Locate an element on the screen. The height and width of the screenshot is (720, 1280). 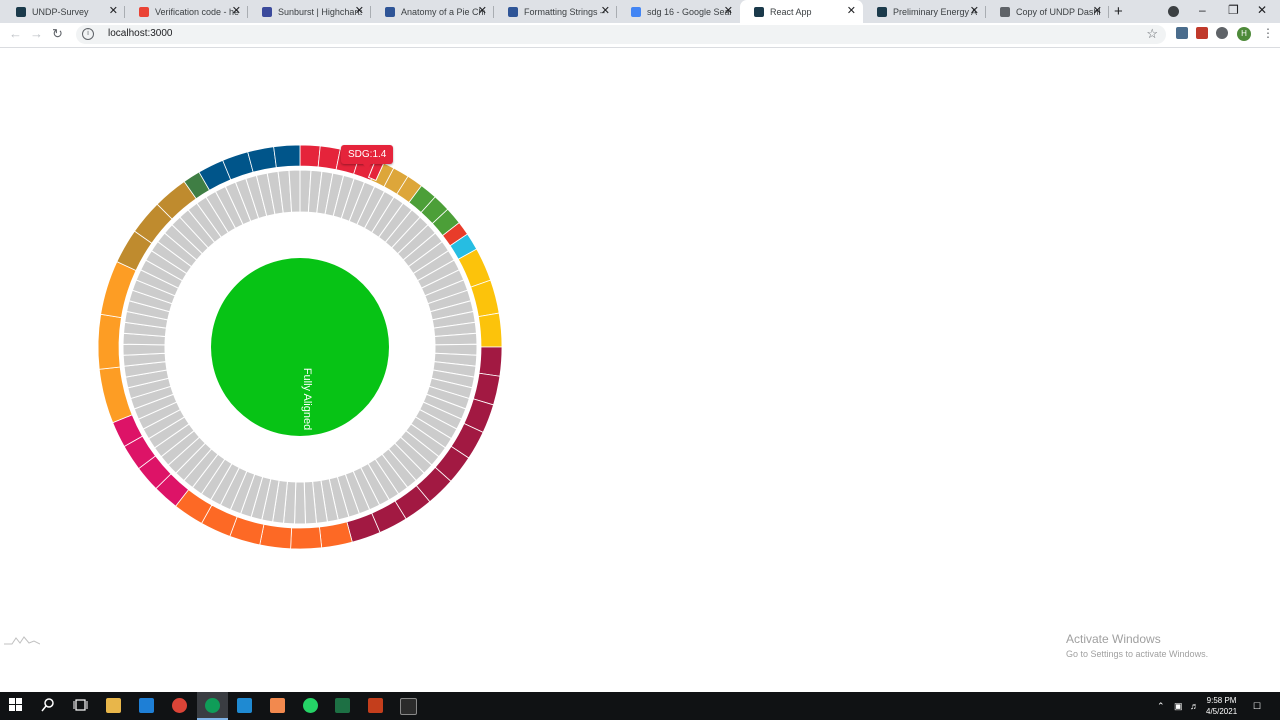
tab-title: Sunburst | Highcharts. is located at coordinates (320, 11).